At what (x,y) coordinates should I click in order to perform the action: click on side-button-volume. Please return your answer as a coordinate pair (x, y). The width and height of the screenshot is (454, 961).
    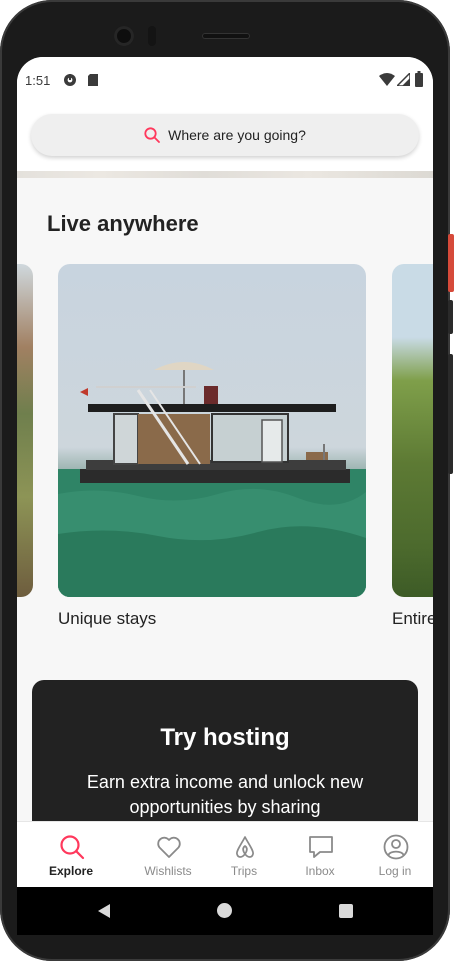
    Looking at the image, I should click on (450, 414).